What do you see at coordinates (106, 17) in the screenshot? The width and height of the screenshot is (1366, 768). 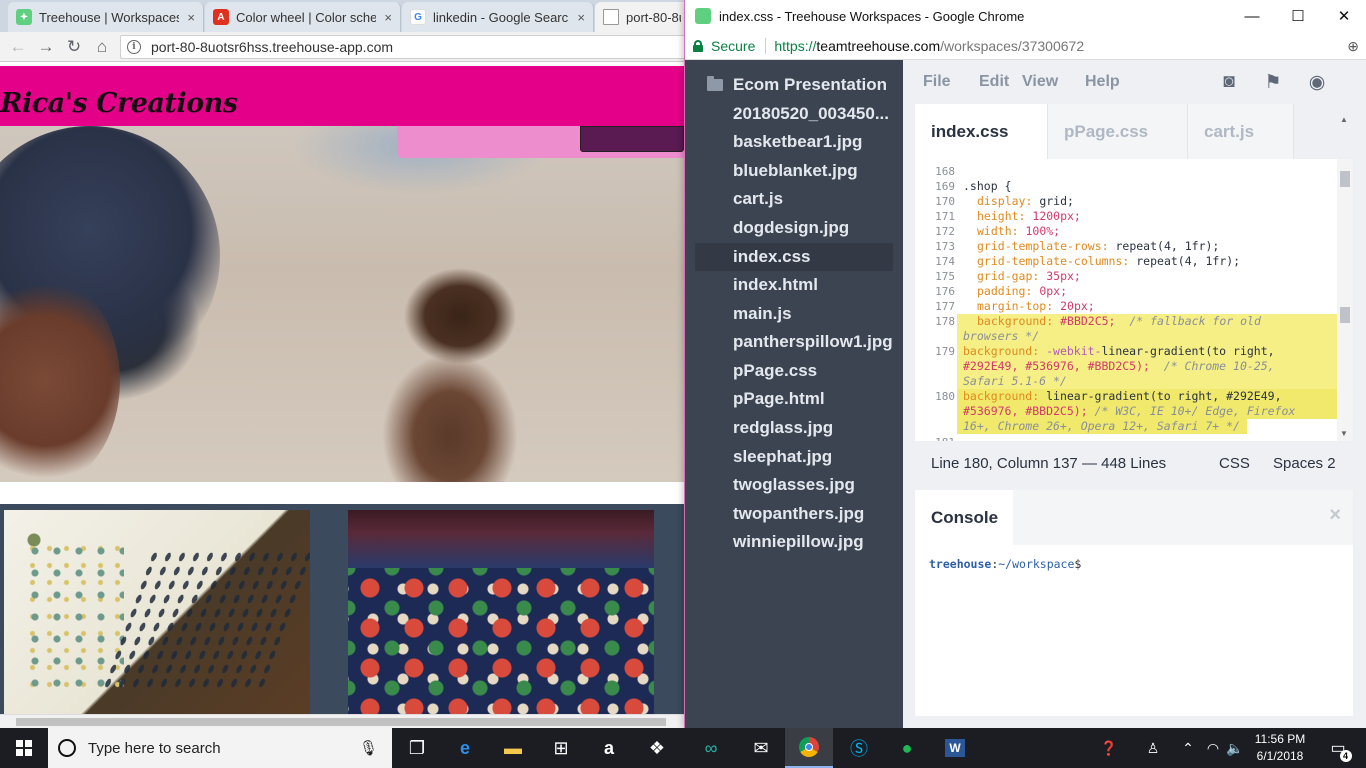 I see `tab-treehouse-workspaces: ✦ Treehouse | Workspaces ×` at bounding box center [106, 17].